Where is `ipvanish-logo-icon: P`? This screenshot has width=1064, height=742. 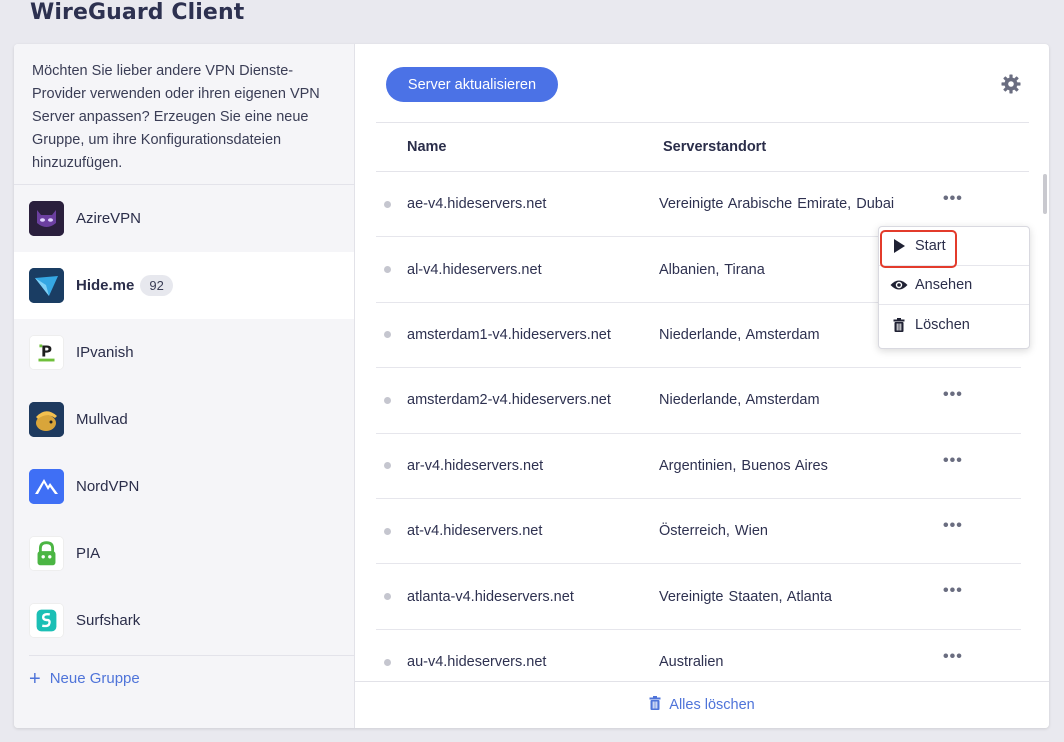 ipvanish-logo-icon: P is located at coordinates (46, 352).